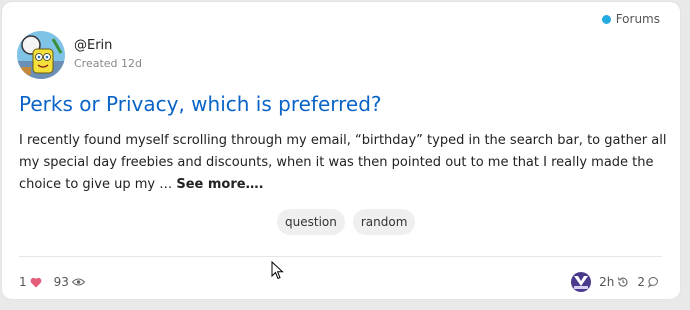 Image resolution: width=690 pixels, height=310 pixels. Describe the element at coordinates (23, 282) in the screenshot. I see `like-count: 1` at that location.